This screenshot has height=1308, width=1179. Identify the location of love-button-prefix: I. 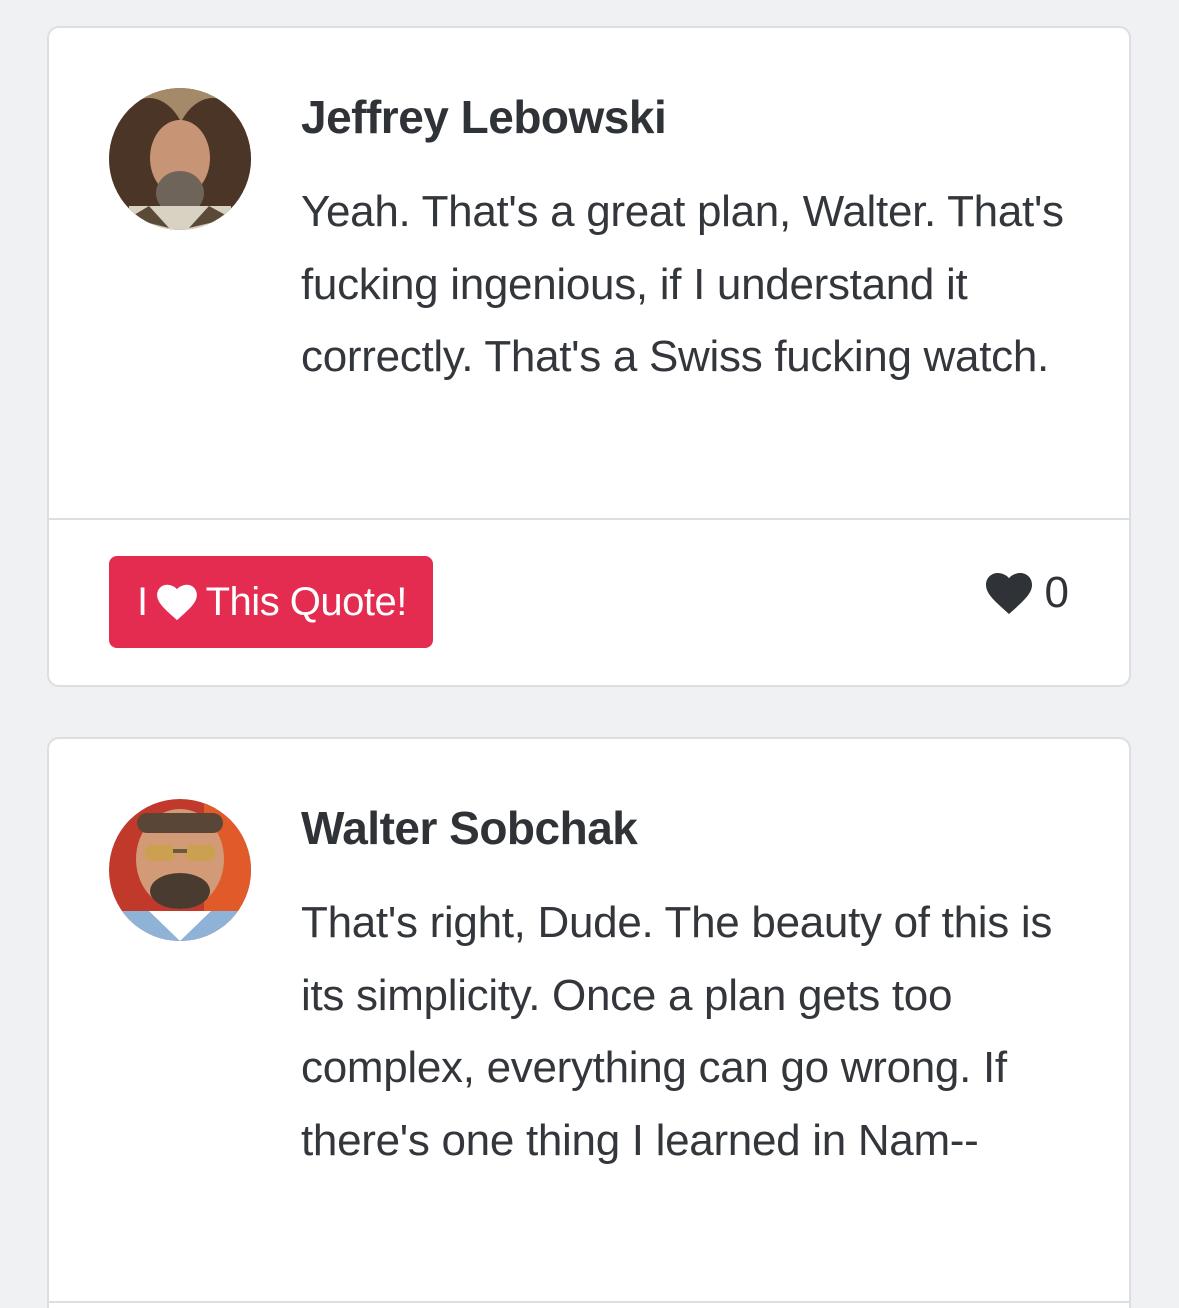
(142, 601).